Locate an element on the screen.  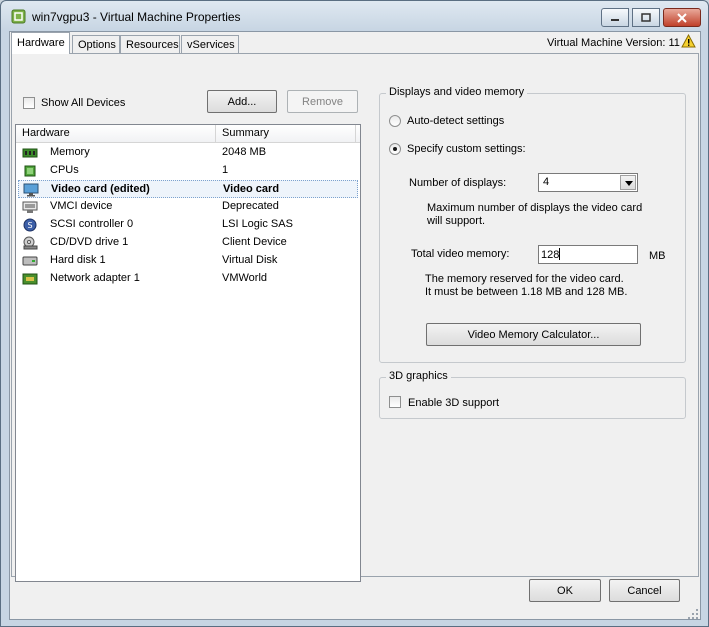
minimize-button is located at coordinates (615, 17).